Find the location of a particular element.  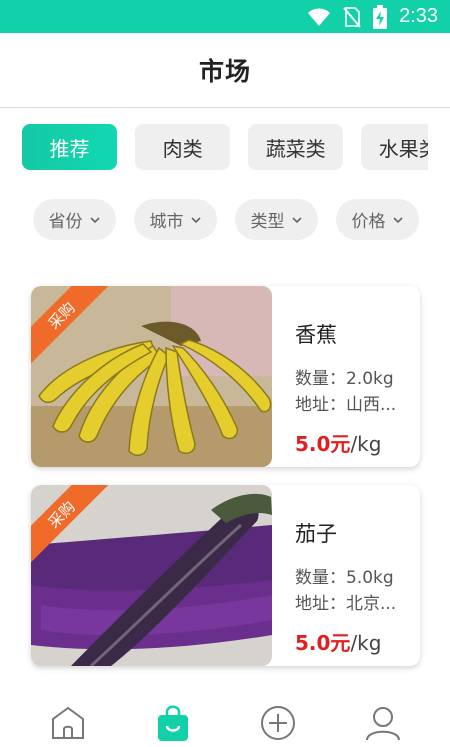

page-title: 市场 is located at coordinates (224, 71).